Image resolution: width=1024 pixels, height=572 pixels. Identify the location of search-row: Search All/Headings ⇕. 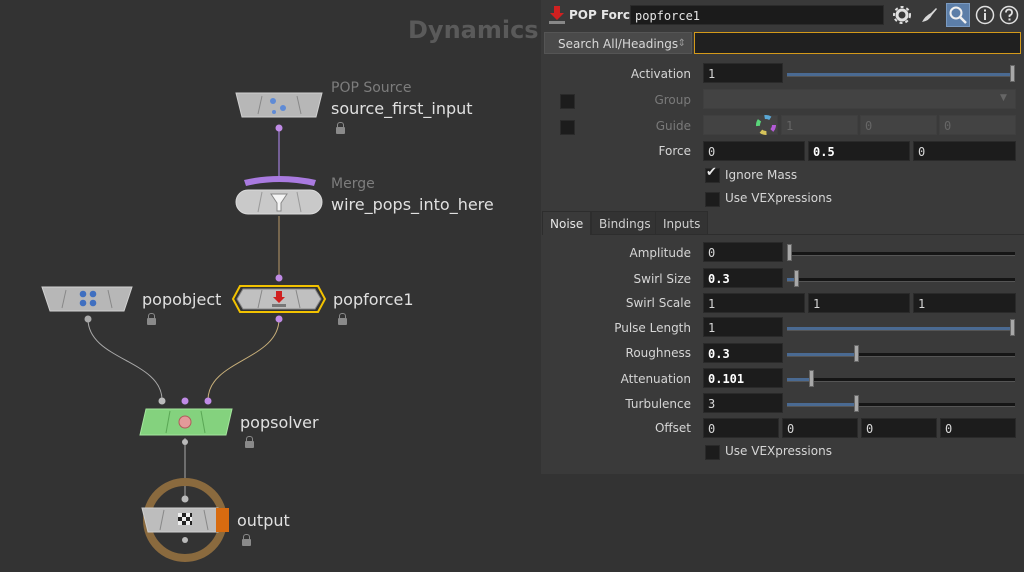
(782, 43).